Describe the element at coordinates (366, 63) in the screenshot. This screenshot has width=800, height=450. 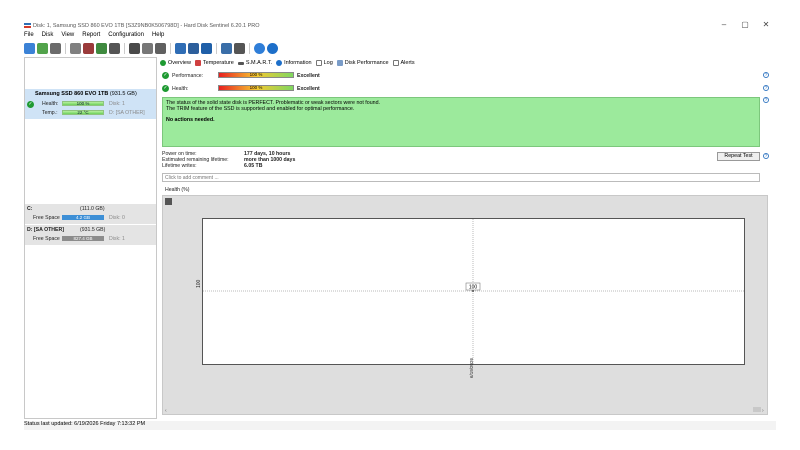
I see `tab-label: Disk Performance` at that location.